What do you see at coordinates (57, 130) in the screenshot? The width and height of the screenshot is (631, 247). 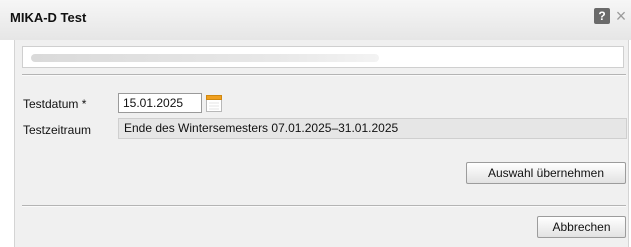 I see `testzeitraum-label: Testzeitraum` at bounding box center [57, 130].